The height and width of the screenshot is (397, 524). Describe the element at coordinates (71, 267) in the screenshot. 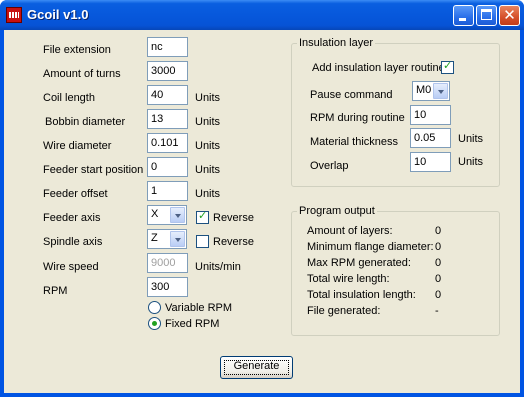

I see `wire-speed-label: Wire speed` at that location.